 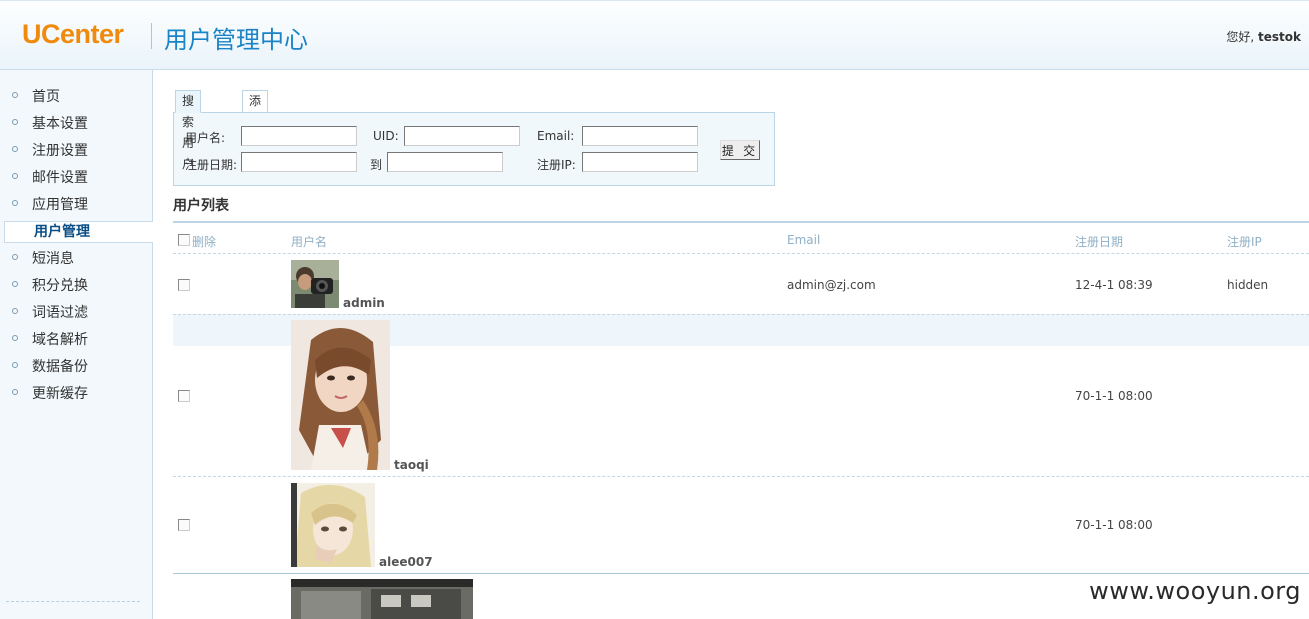 I want to click on sidebar-item-label: 邮件设置, so click(x=60, y=178).